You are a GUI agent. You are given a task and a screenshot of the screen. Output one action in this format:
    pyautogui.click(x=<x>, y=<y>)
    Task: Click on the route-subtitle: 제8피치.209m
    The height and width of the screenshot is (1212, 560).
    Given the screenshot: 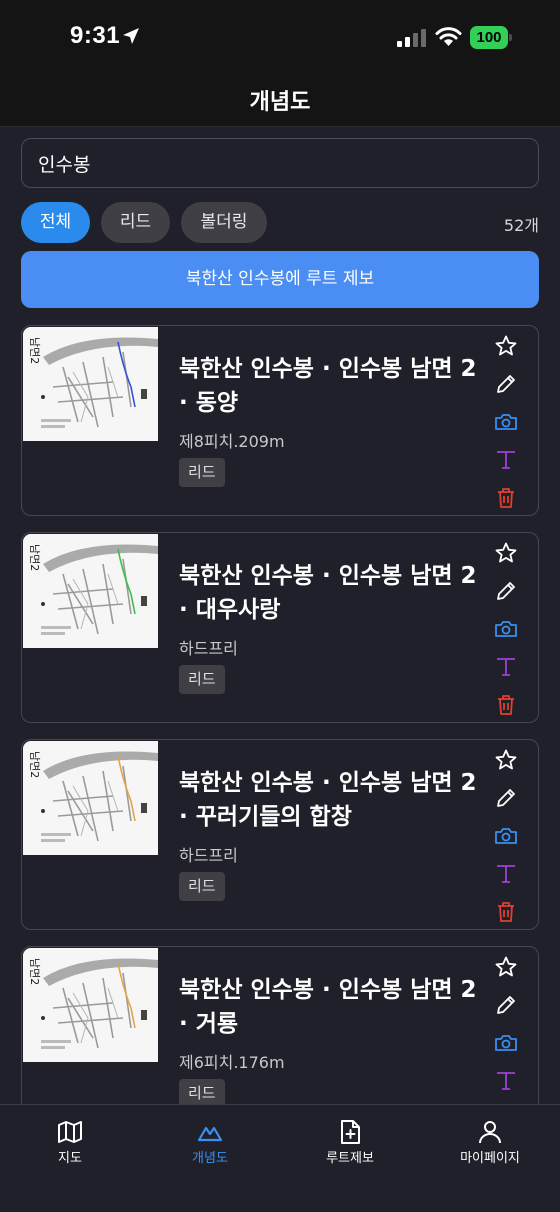 What is the action you would take?
    pyautogui.click(x=232, y=441)
    